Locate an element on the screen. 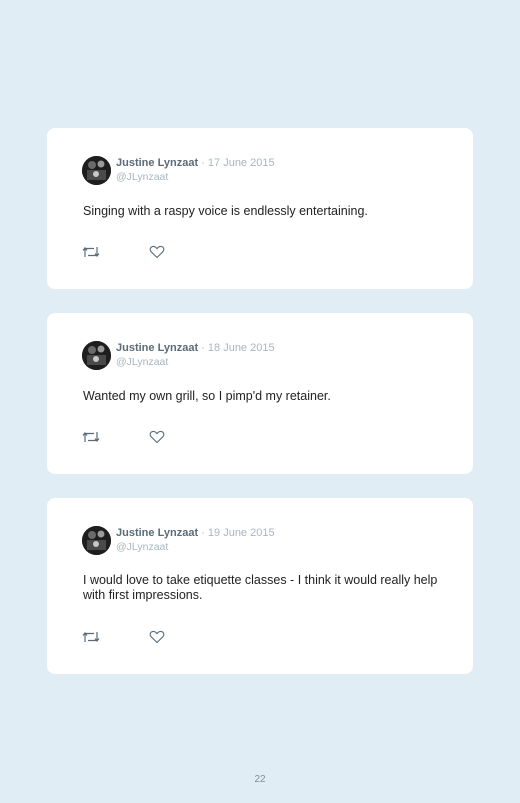 The width and height of the screenshot is (520, 803). tweet-header: Justine Lynzaat · 17 June 2015 is located at coordinates (195, 163).